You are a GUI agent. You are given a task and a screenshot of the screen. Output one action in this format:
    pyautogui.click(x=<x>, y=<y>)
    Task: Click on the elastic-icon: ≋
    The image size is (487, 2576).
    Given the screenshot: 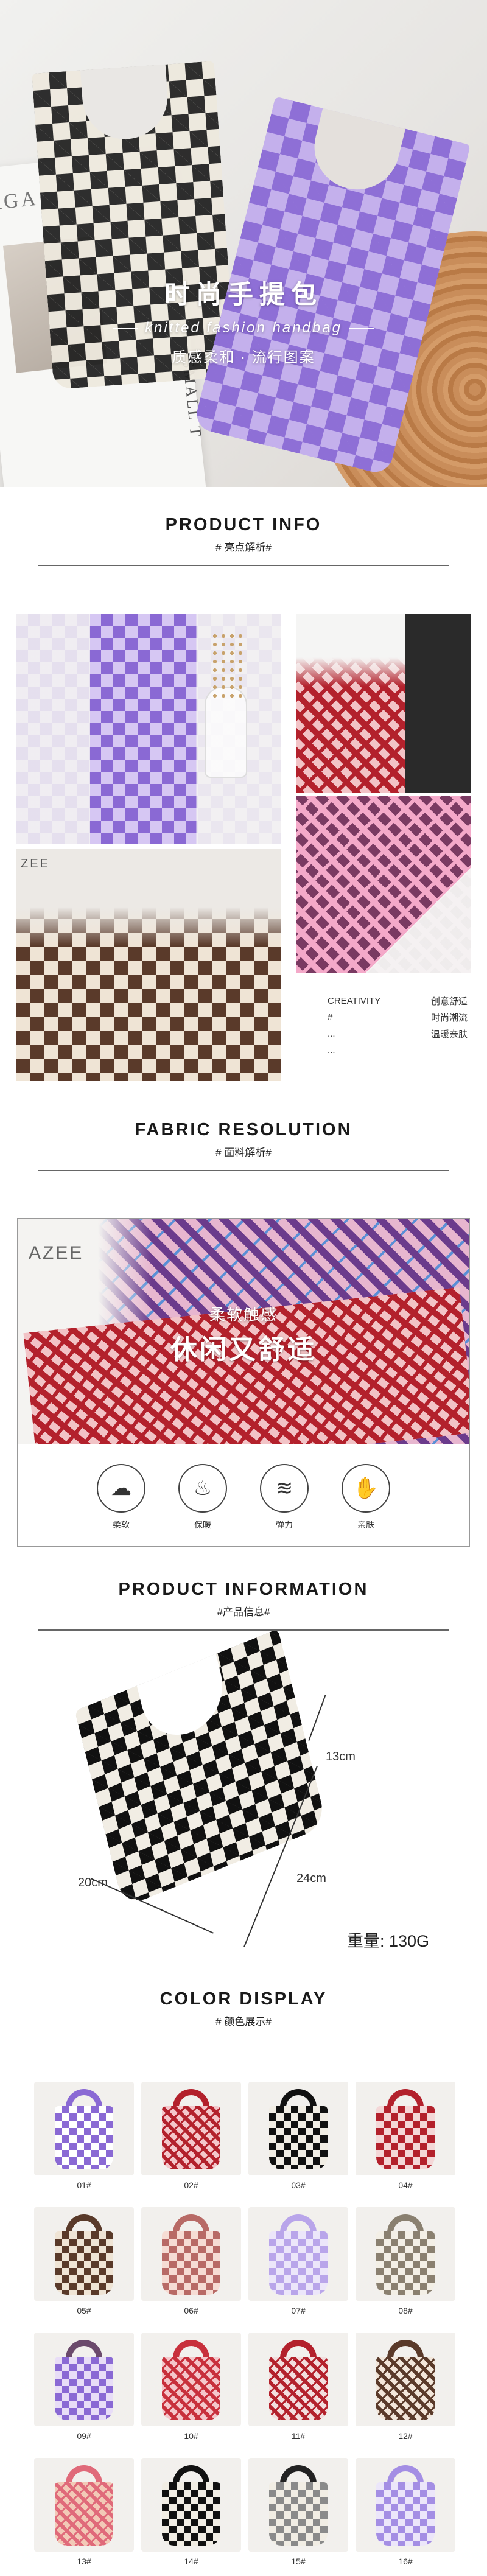 What is the action you would take?
    pyautogui.click(x=284, y=1488)
    